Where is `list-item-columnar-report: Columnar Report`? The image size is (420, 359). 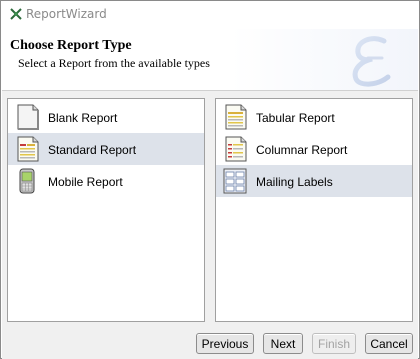 list-item-columnar-report: Columnar Report is located at coordinates (314, 149).